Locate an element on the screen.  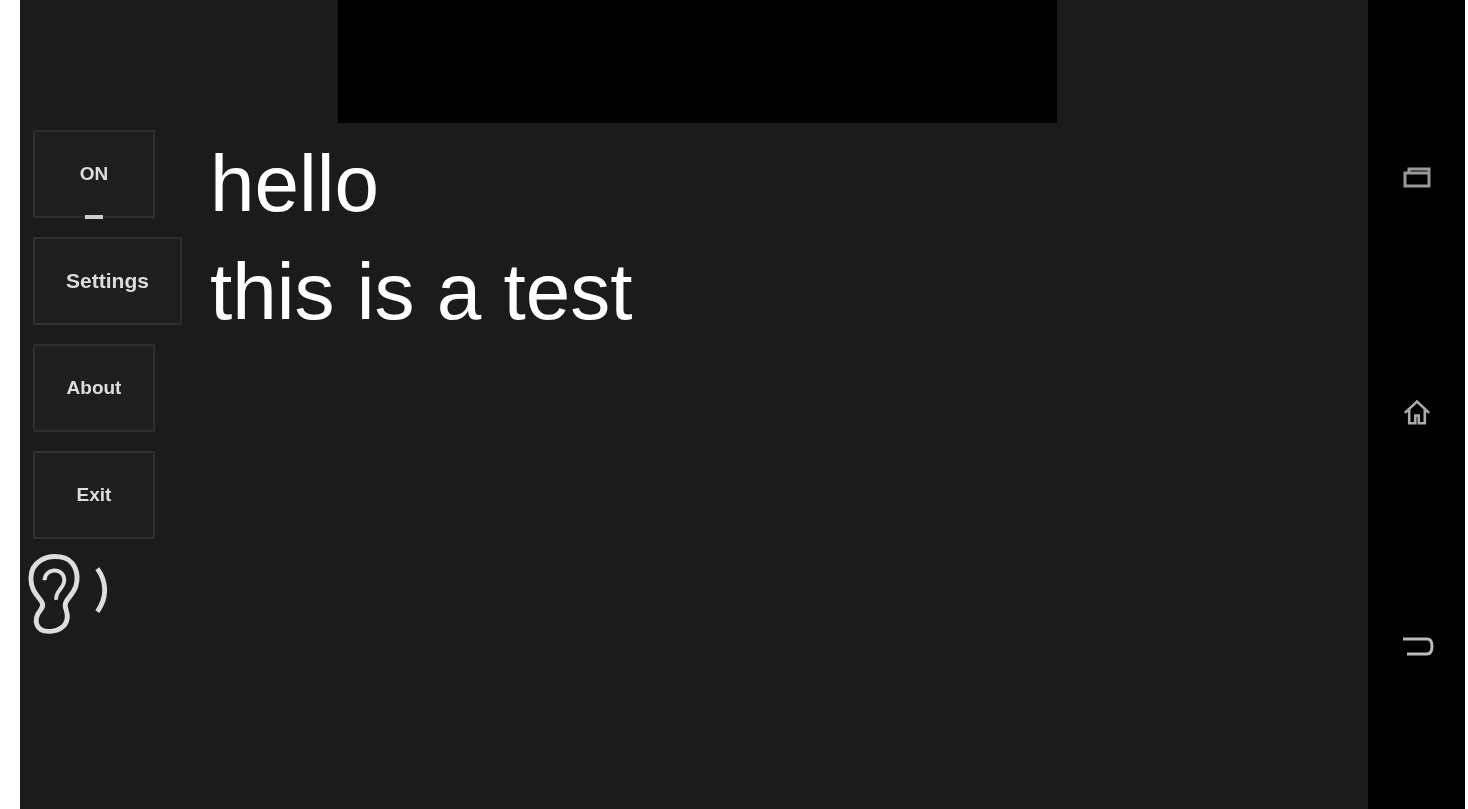
menu-button: Settings is located at coordinates (107, 281).